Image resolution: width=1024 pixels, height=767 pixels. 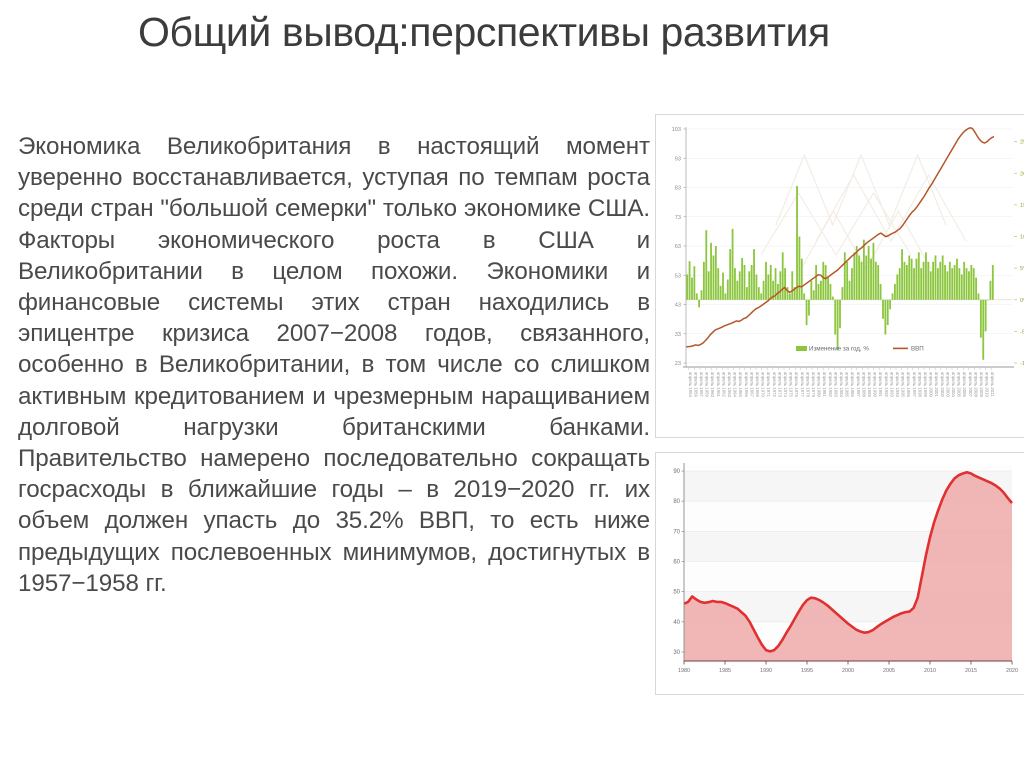 I want to click on svg-text: апрель 1973, so click(x=779, y=384).